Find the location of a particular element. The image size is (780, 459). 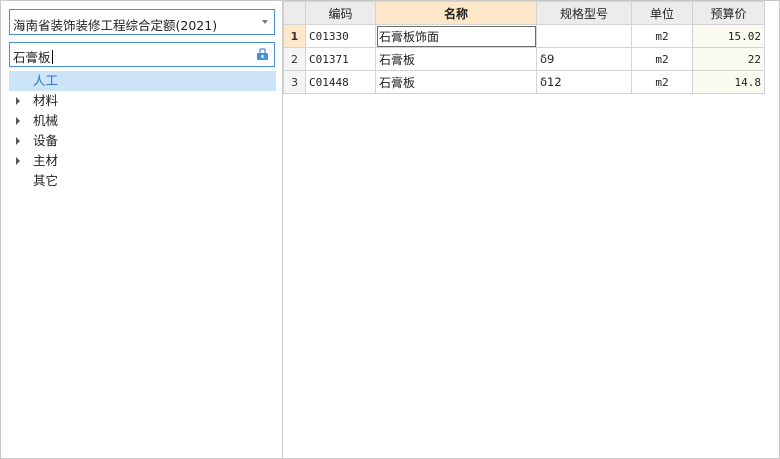

table-header-row: 编码 名称 规格型号 单位 预算价 is located at coordinates (524, 13).